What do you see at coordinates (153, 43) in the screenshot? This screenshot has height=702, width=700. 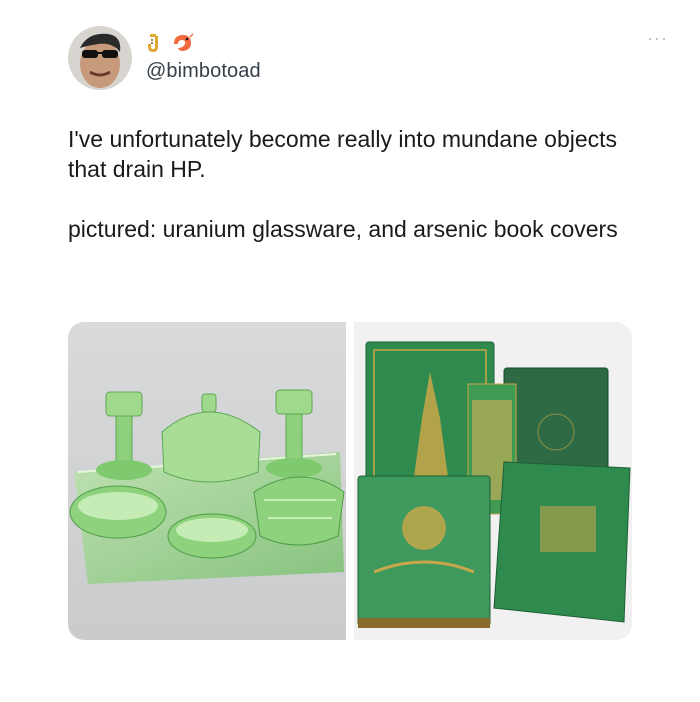 I see `saxophone-icon` at bounding box center [153, 43].